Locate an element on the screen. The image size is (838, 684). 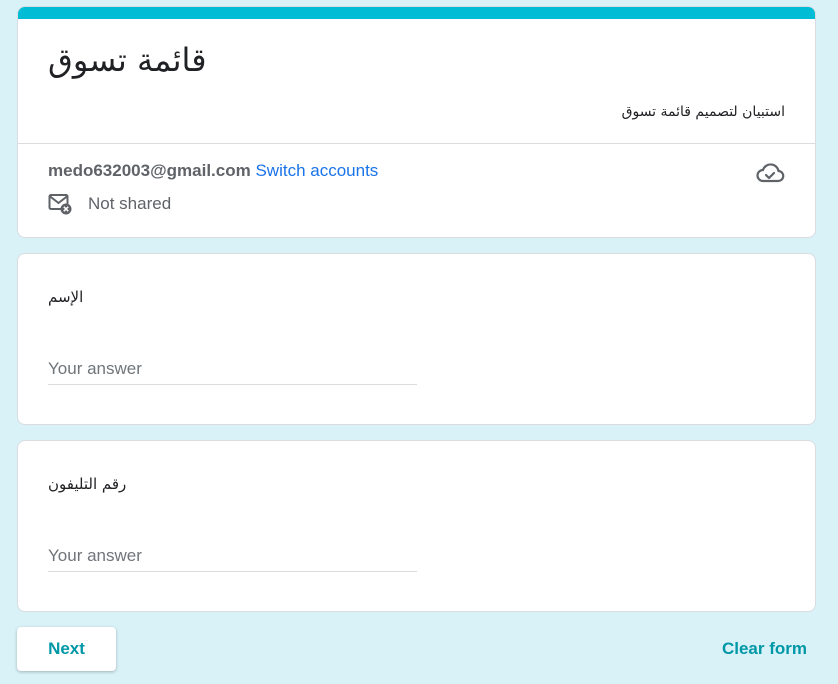
clear-form-button: Clear form is located at coordinates (764, 649).